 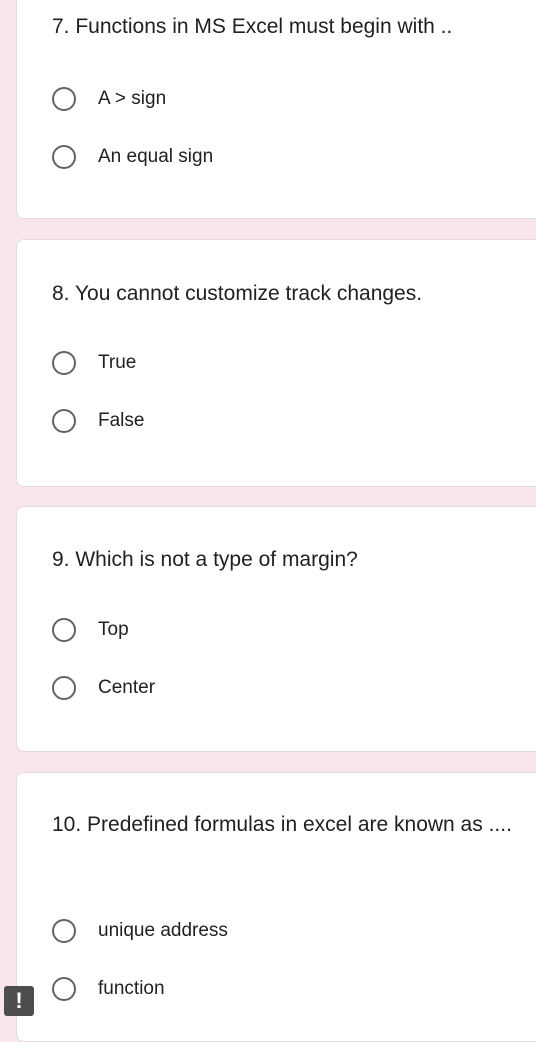 What do you see at coordinates (205, 559) in the screenshot?
I see `question-title: 9. Which is not a type of margin?` at bounding box center [205, 559].